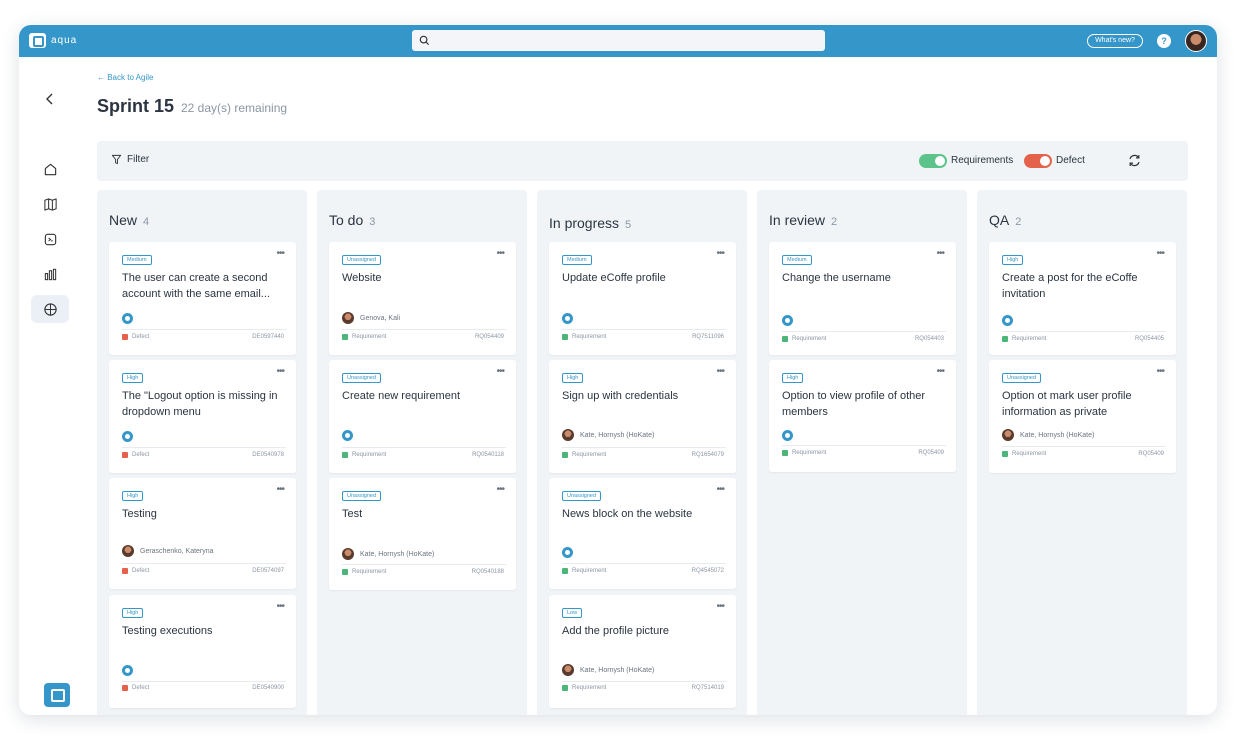 The width and height of the screenshot is (1260, 751). I want to click on priority-tag: Medium, so click(137, 260).